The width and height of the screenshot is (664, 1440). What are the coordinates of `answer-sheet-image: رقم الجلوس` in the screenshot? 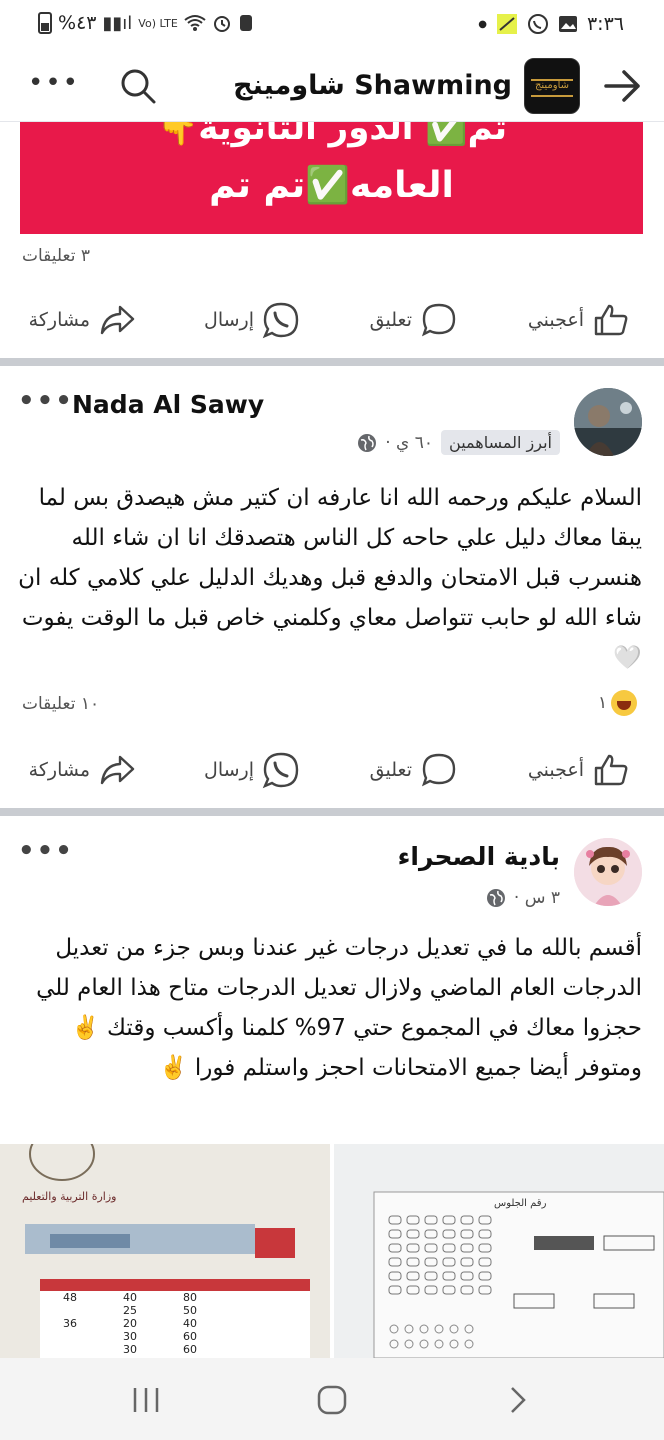 It's located at (499, 1251).